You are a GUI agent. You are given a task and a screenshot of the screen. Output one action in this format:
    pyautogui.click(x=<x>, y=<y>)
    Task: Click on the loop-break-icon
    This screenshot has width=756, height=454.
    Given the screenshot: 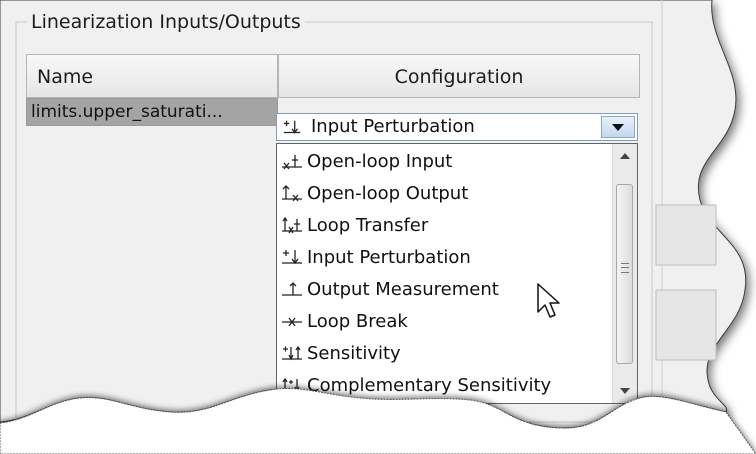 What is the action you would take?
    pyautogui.click(x=292, y=322)
    